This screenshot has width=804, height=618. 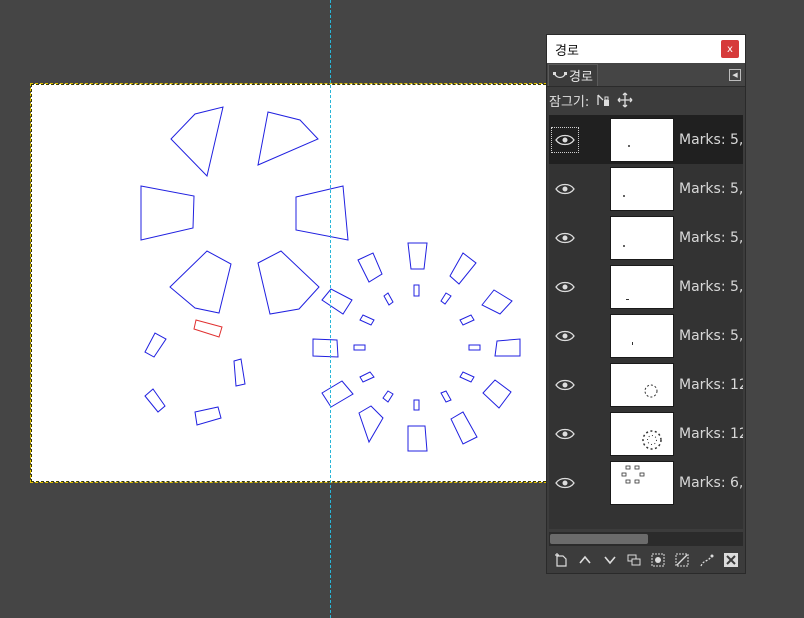 I want to click on tab-paths: 경로, so click(x=573, y=75).